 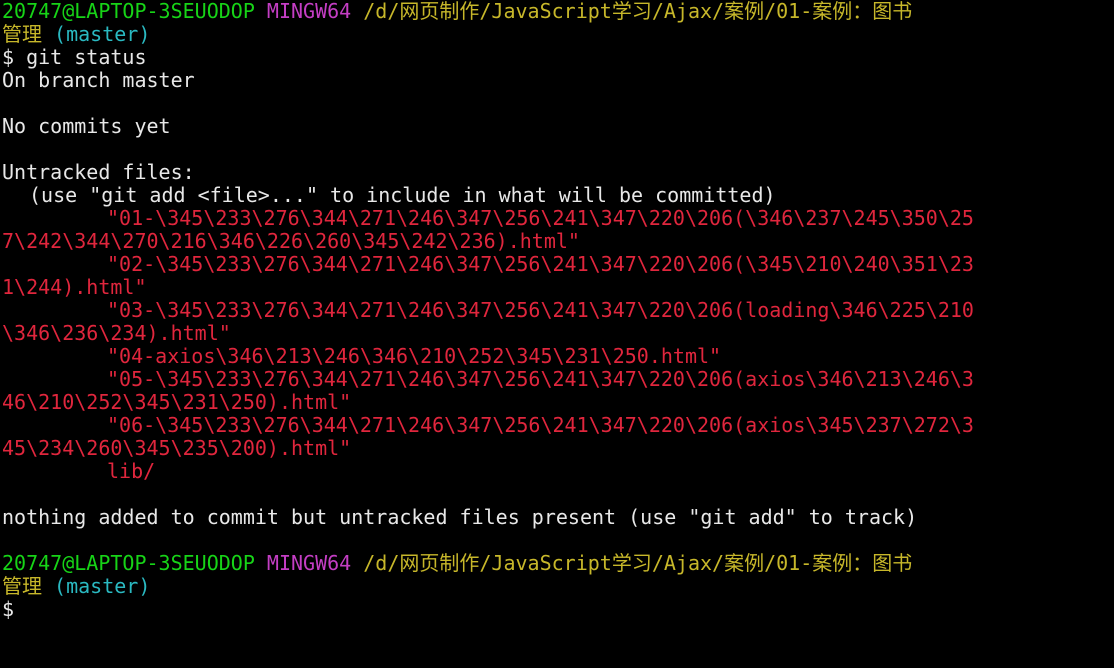 What do you see at coordinates (74, 287) in the screenshot?
I see `untracked-file-line-wrap: 1\244).html"` at bounding box center [74, 287].